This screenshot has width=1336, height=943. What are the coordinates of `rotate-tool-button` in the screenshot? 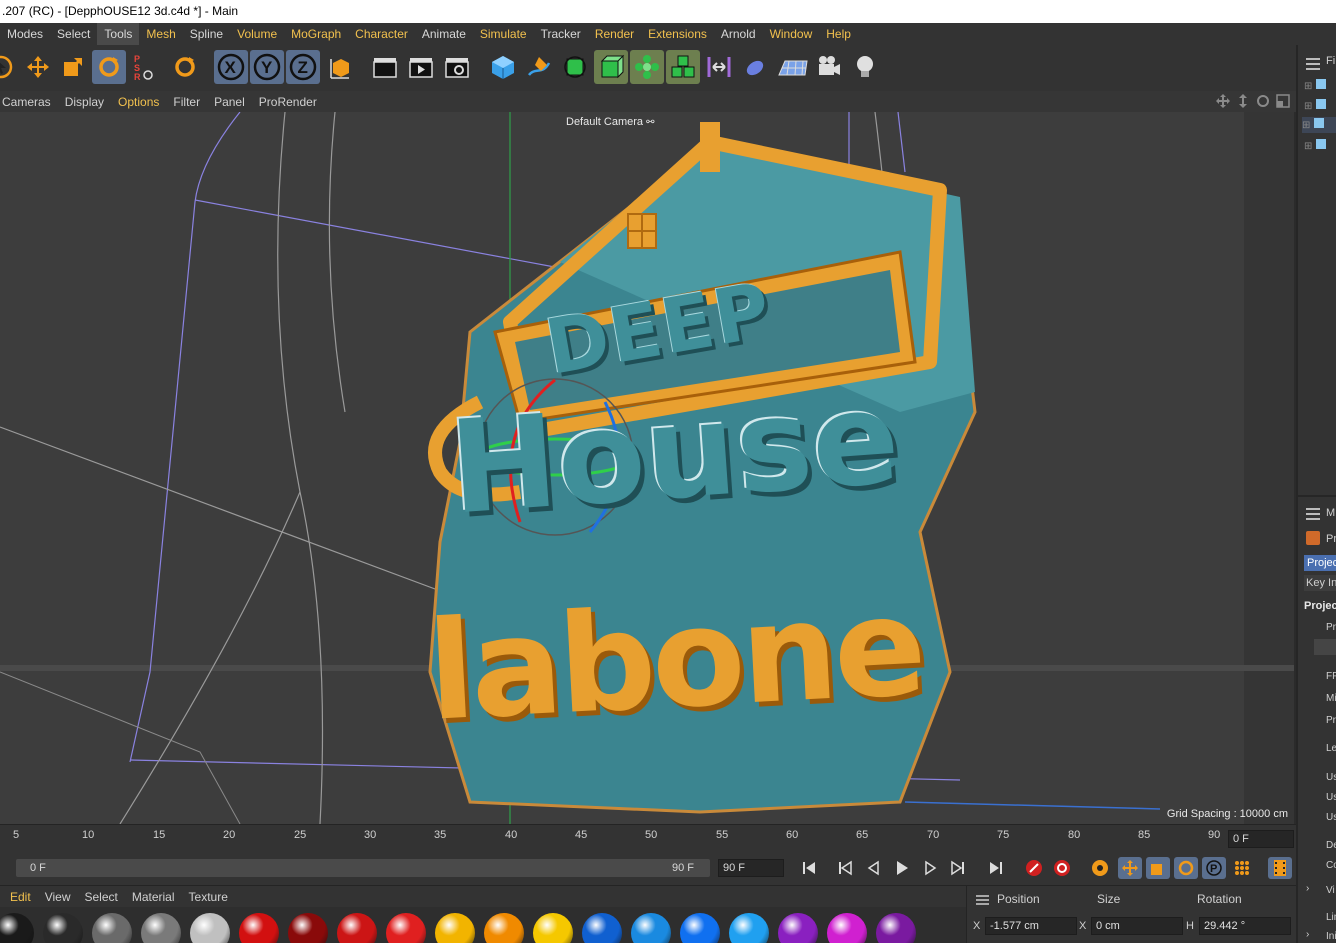 It's located at (109, 67).